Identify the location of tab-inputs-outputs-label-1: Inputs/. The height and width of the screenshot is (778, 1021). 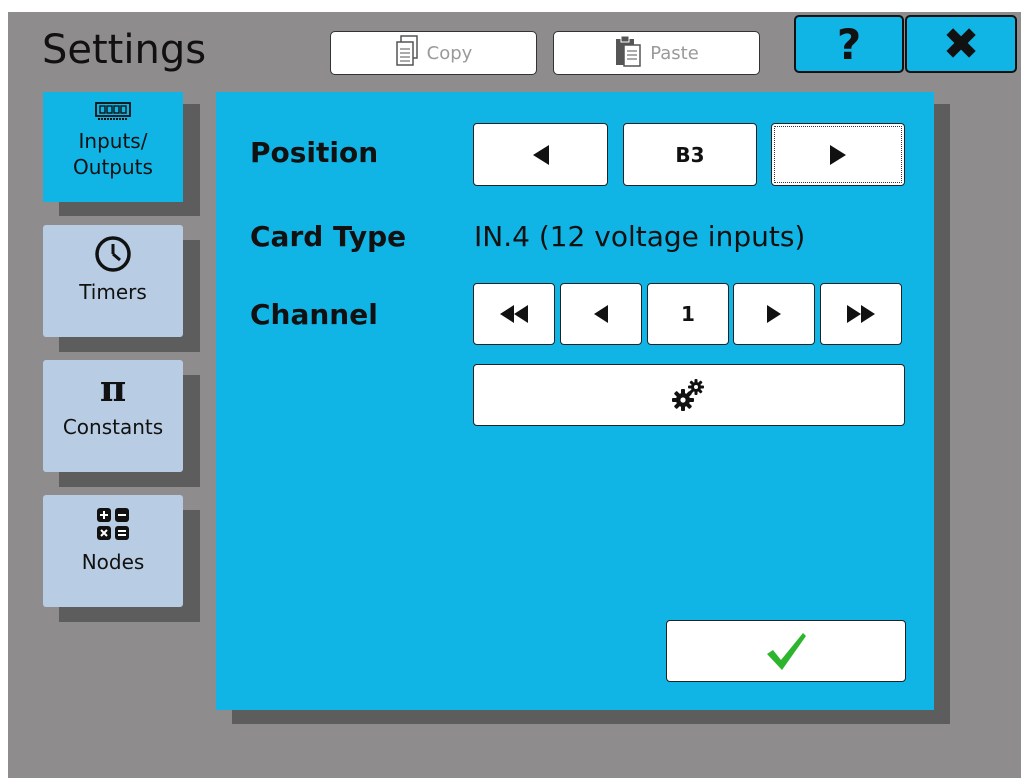
(113, 141).